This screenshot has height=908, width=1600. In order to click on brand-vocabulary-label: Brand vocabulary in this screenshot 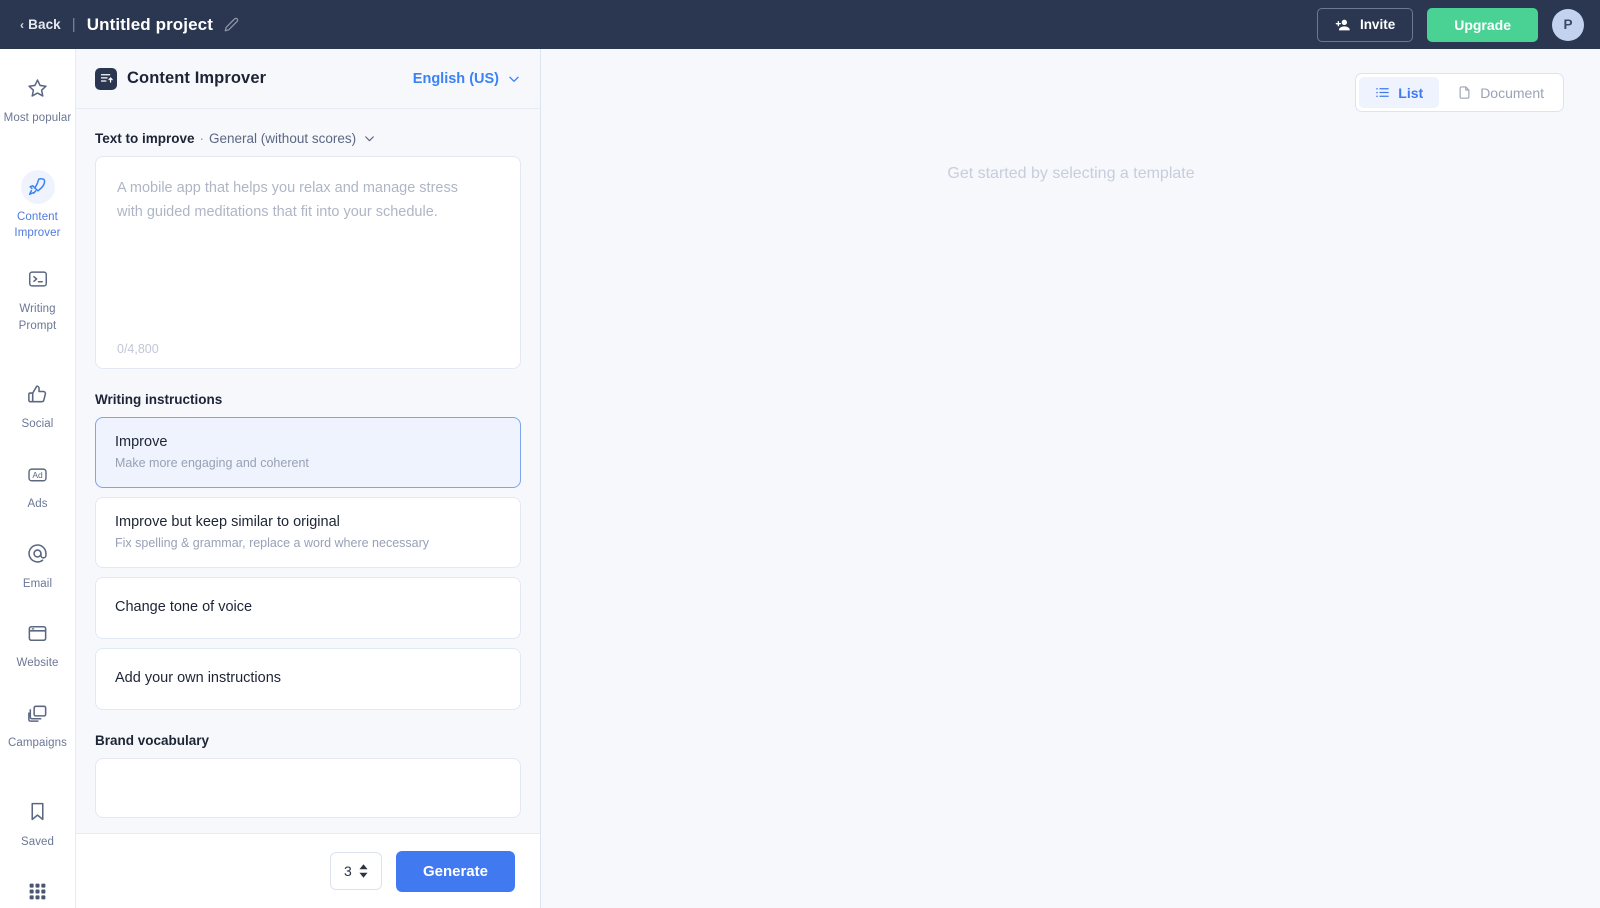, I will do `click(152, 740)`.